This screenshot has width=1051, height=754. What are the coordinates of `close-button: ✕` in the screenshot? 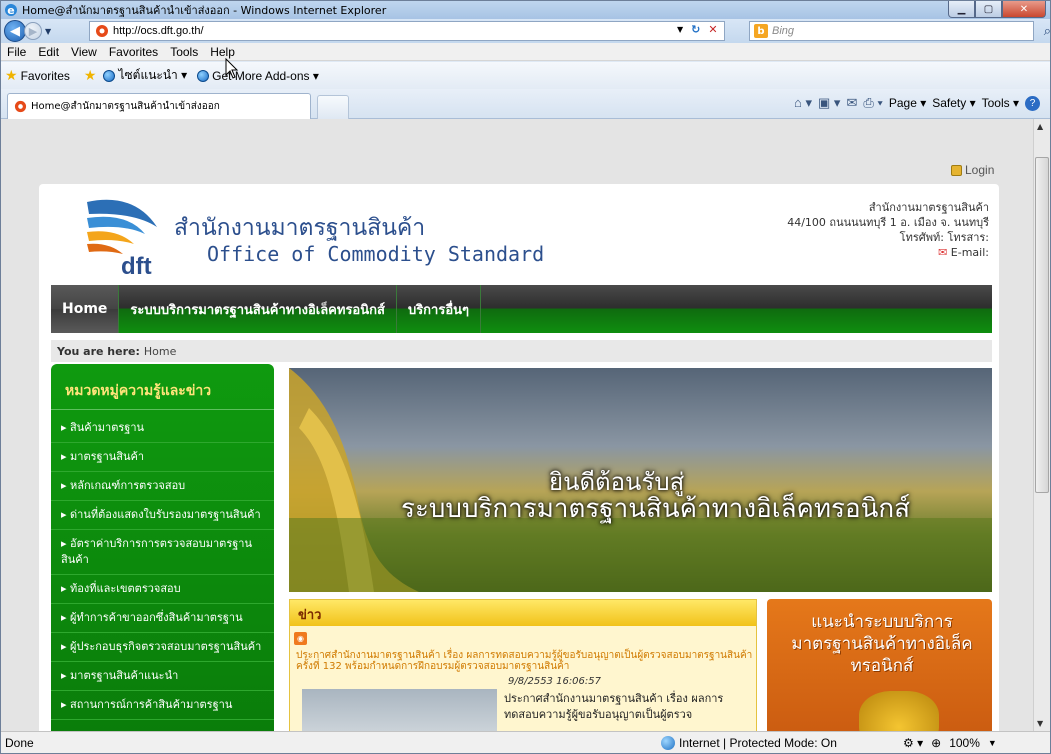 It's located at (1024, 9).